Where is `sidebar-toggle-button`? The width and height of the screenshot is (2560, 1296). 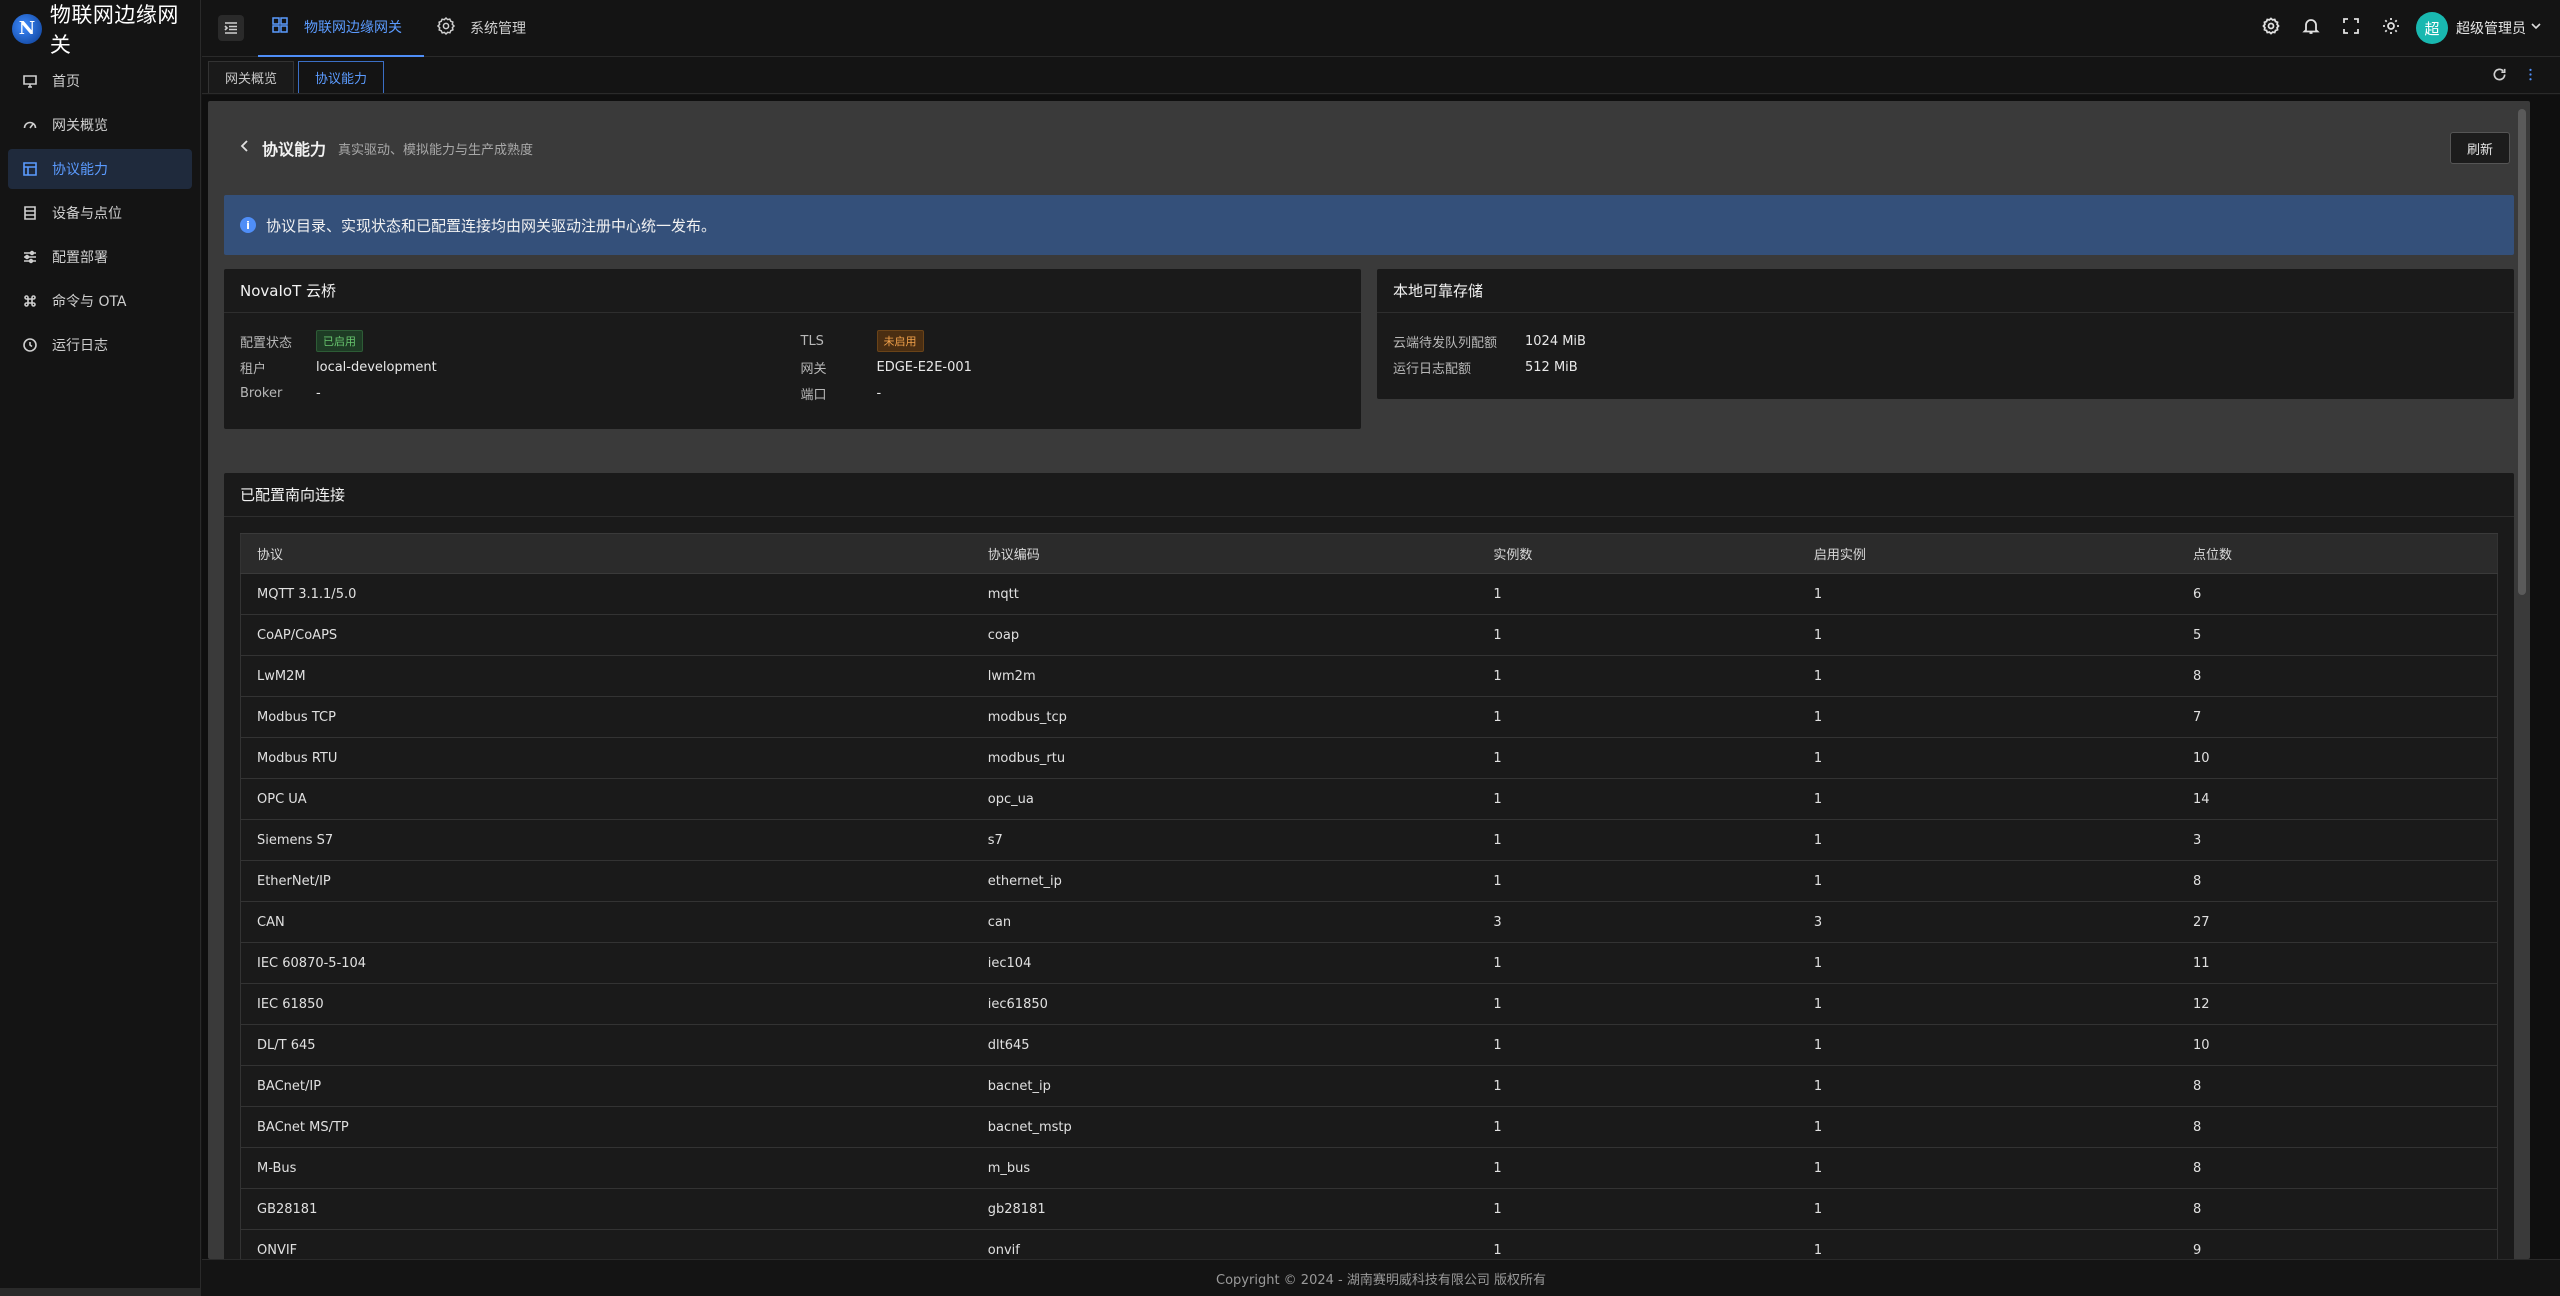
sidebar-toggle-button is located at coordinates (231, 28).